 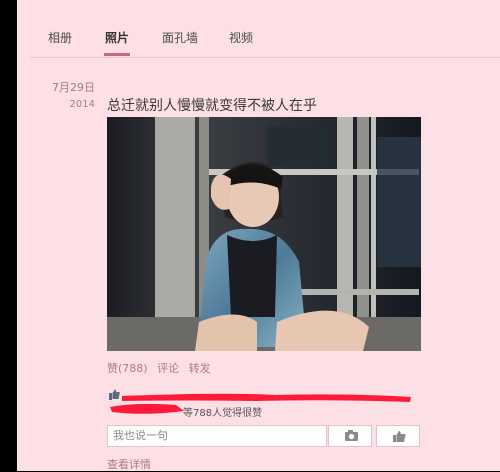 What do you see at coordinates (223, 413) in the screenshot?
I see `likes-summary: 等788人觉得很赞` at bounding box center [223, 413].